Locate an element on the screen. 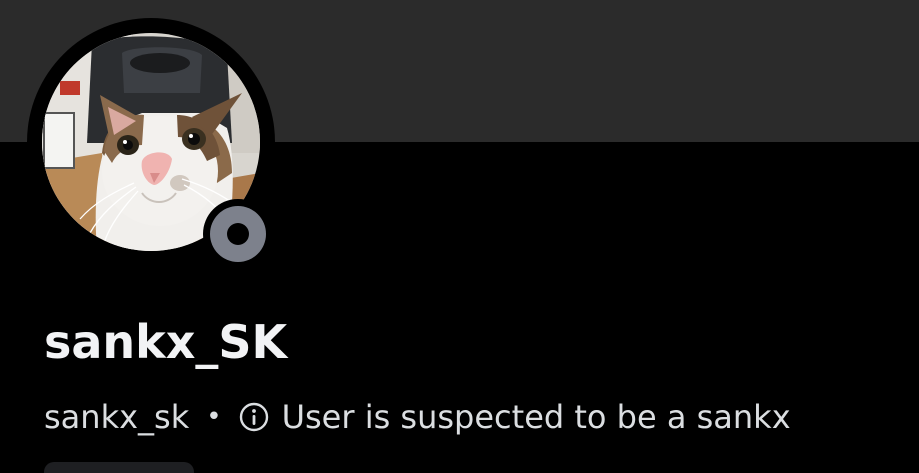 This screenshot has width=919, height=473. username: sankx_sk is located at coordinates (116, 417).